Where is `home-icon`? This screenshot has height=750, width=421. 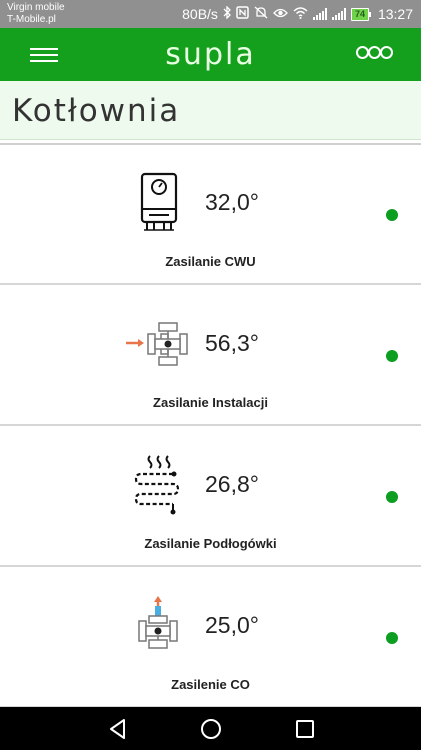 home-icon is located at coordinates (211, 729).